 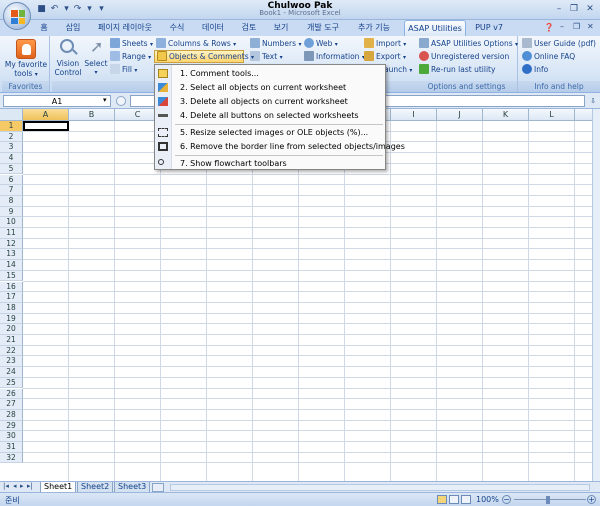 I want to click on column-header: B, so click(x=92, y=115).